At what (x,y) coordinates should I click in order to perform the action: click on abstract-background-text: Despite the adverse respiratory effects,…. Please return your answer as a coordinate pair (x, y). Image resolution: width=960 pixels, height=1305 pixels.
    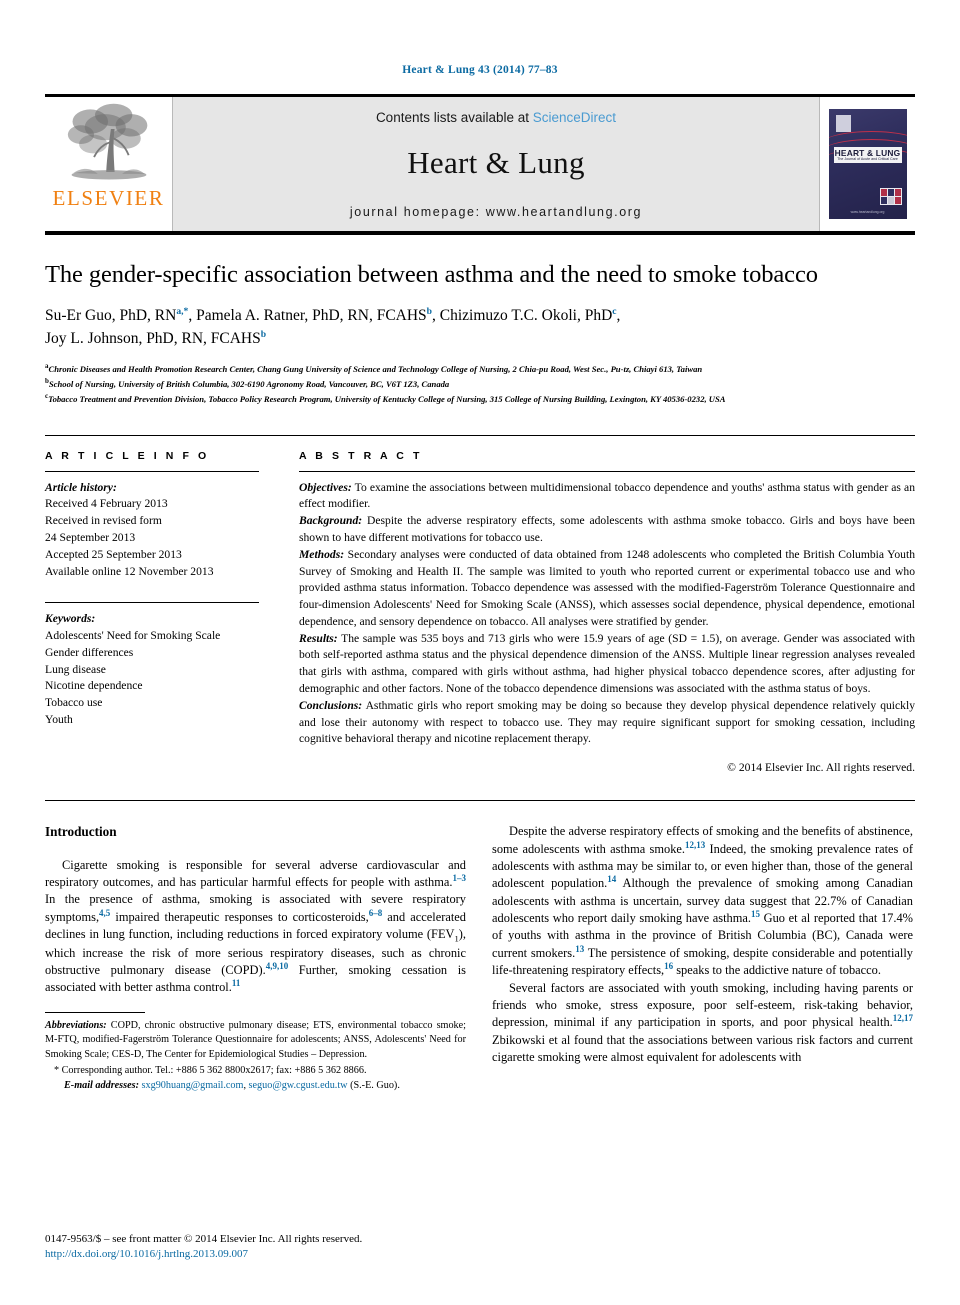
    Looking at the image, I should click on (607, 529).